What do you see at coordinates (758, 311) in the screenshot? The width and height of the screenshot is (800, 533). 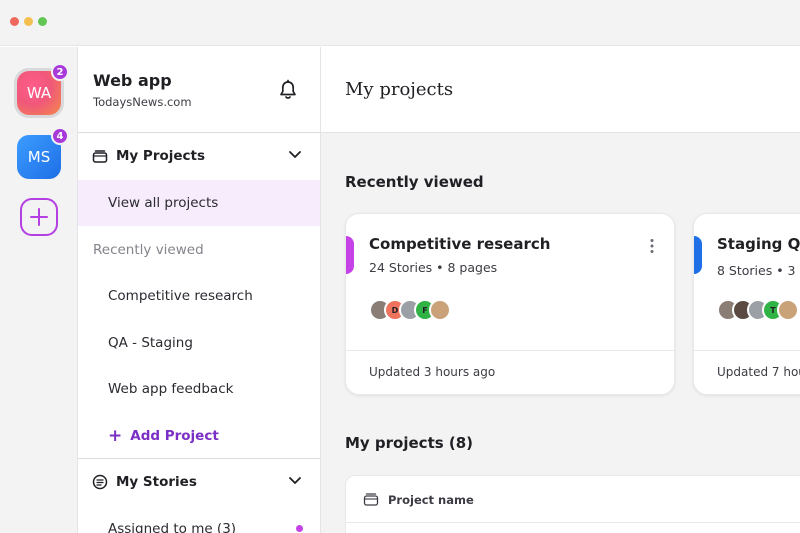 I see `avatar-group: T` at bounding box center [758, 311].